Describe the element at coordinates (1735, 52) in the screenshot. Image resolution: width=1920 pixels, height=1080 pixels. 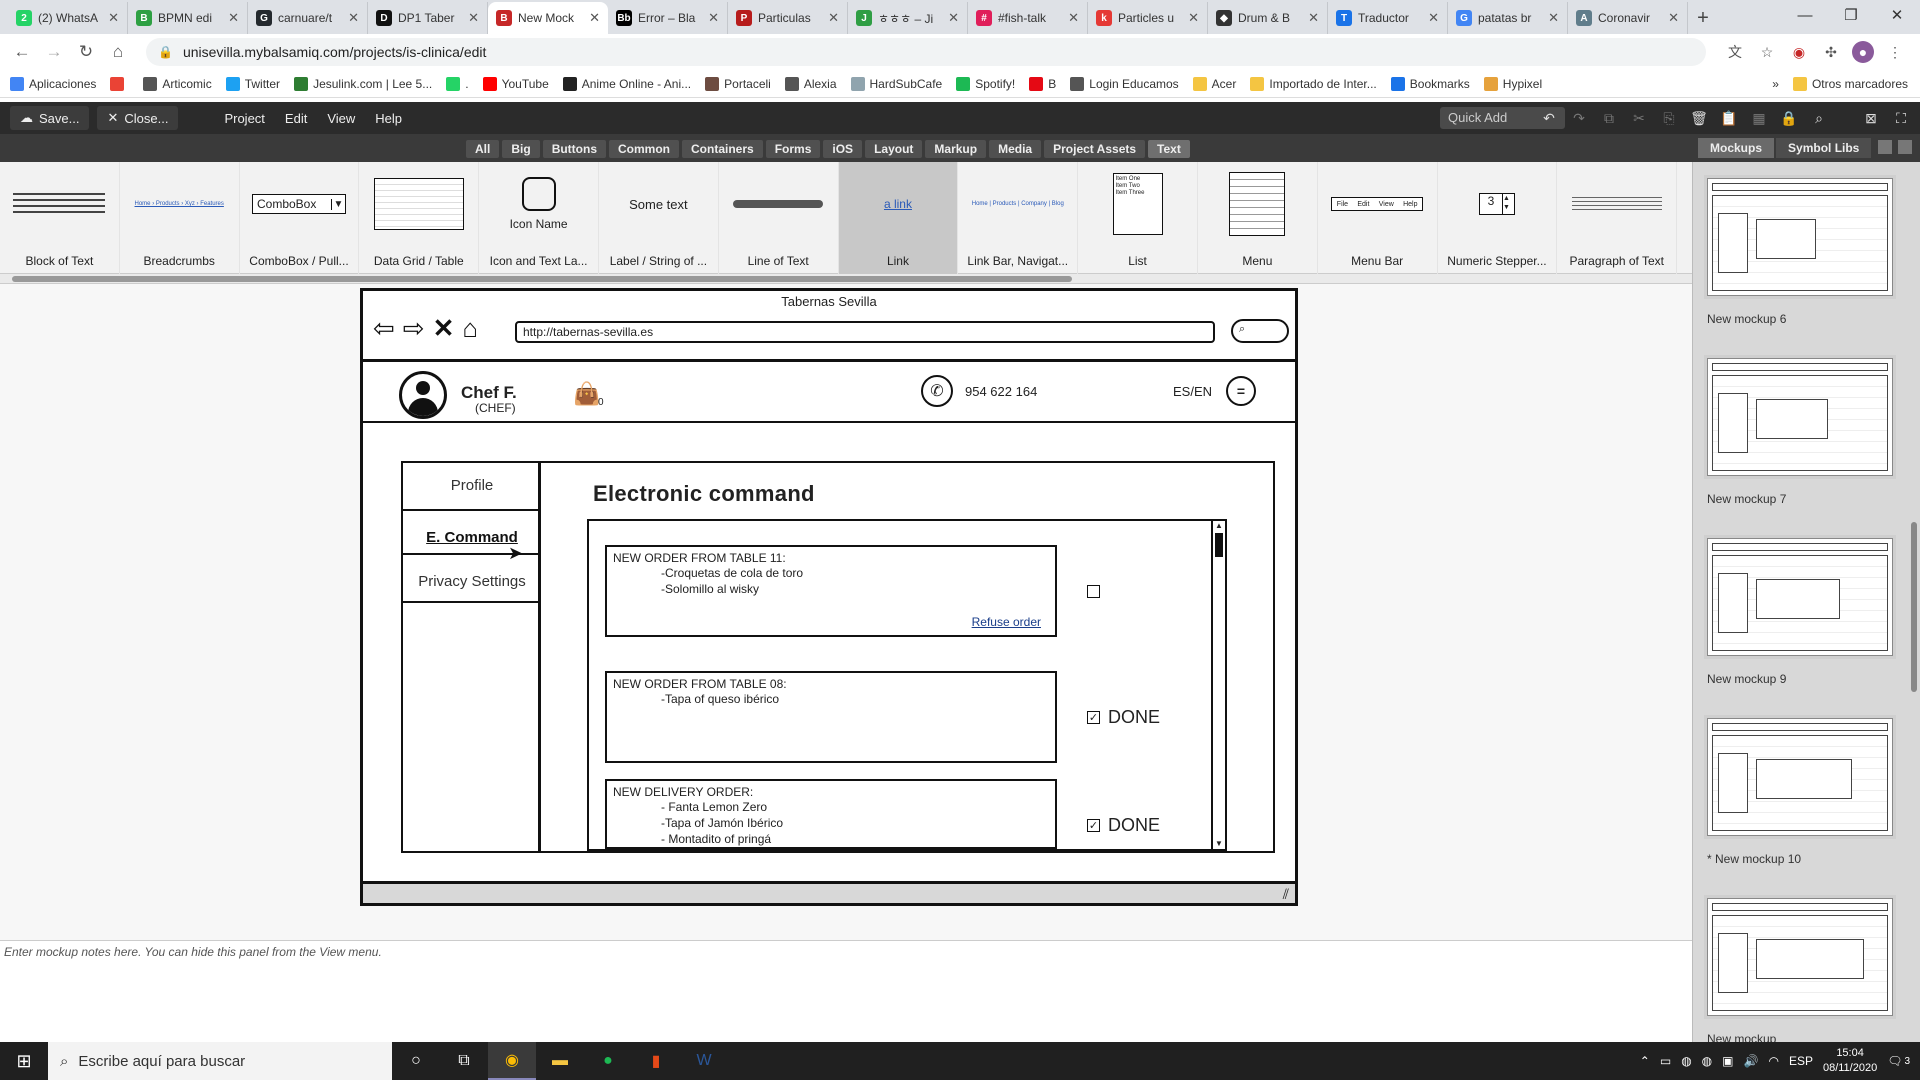
I see `translate-icon: 文` at that location.